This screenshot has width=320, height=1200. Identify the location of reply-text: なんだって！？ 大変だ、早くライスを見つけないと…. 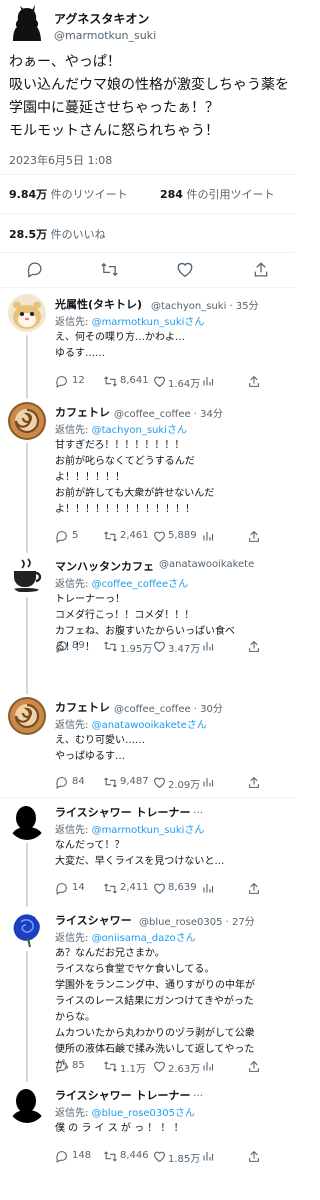
(140, 853).